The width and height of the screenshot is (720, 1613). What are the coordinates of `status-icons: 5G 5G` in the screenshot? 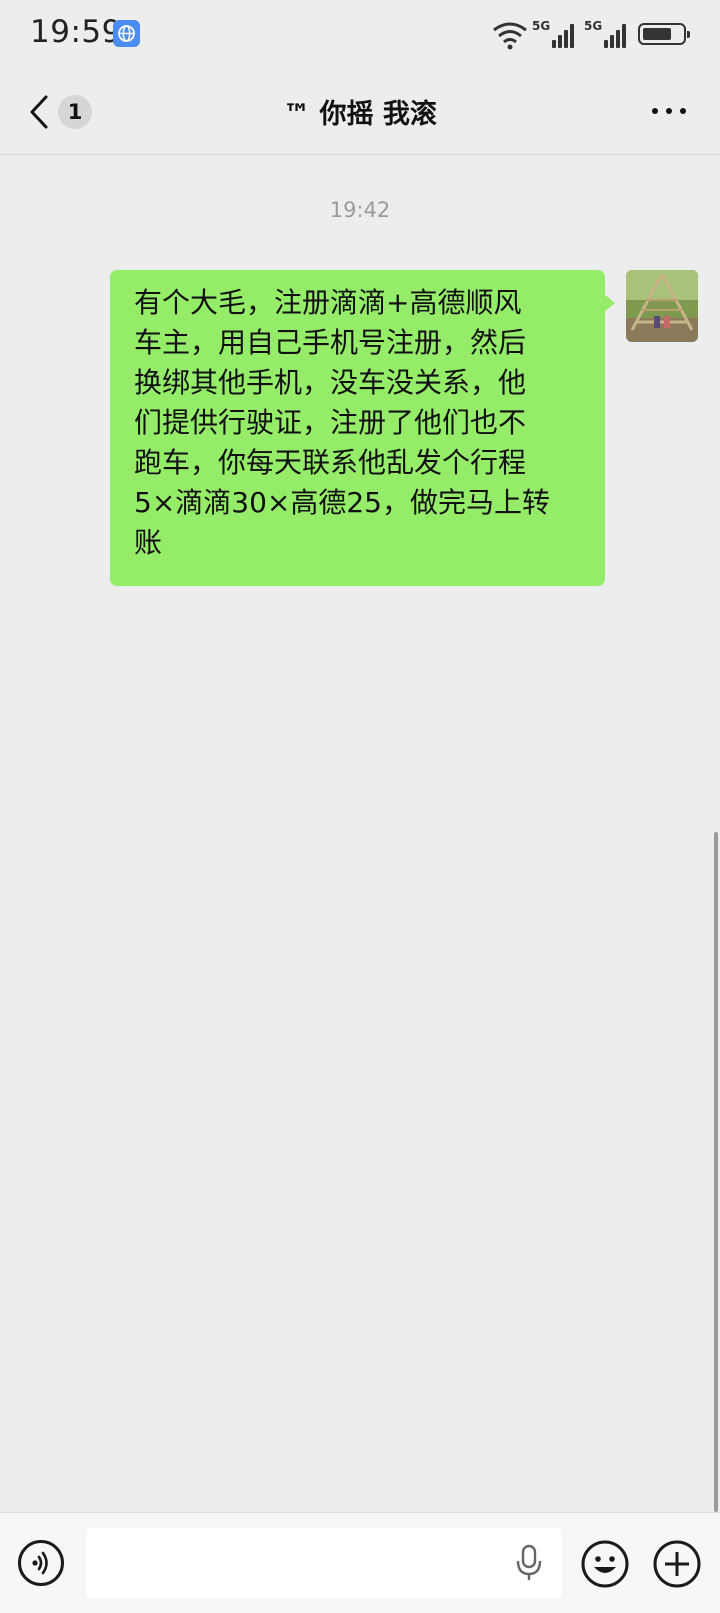 It's located at (592, 35).